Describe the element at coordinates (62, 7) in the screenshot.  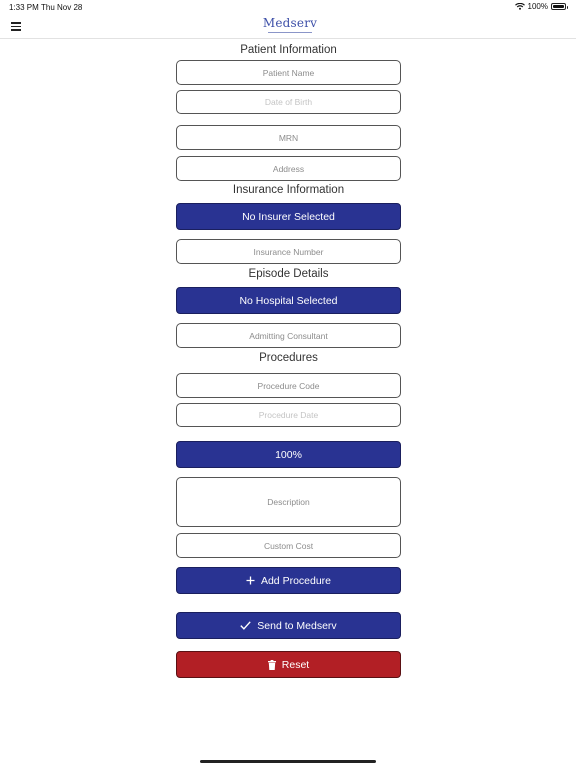
I see `status-date: Thu Nov 28` at that location.